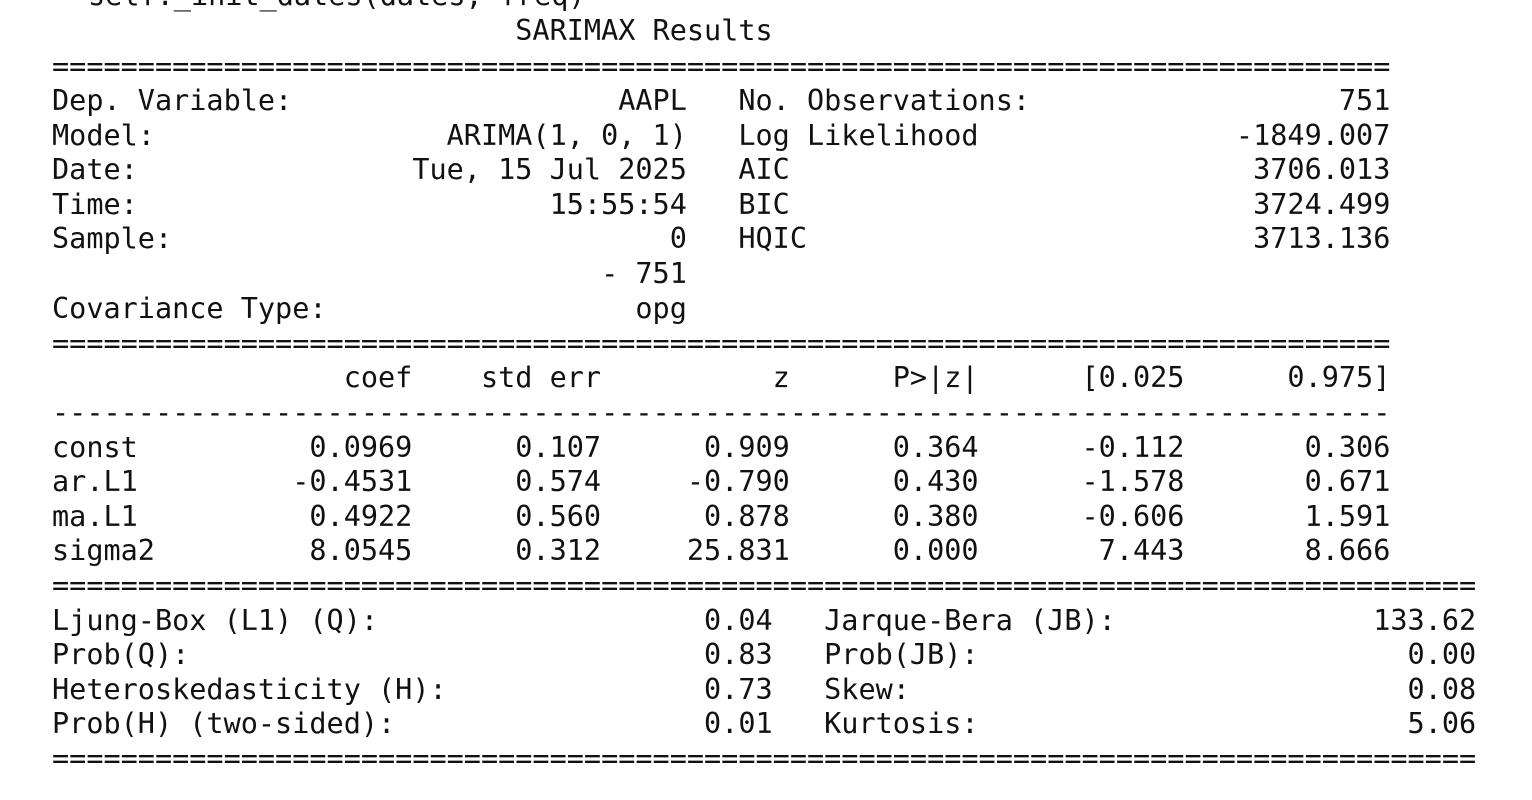  Describe the element at coordinates (337, 7) in the screenshot. I see `top-cutoff-line: self._init_dates(dates, freq)` at that location.